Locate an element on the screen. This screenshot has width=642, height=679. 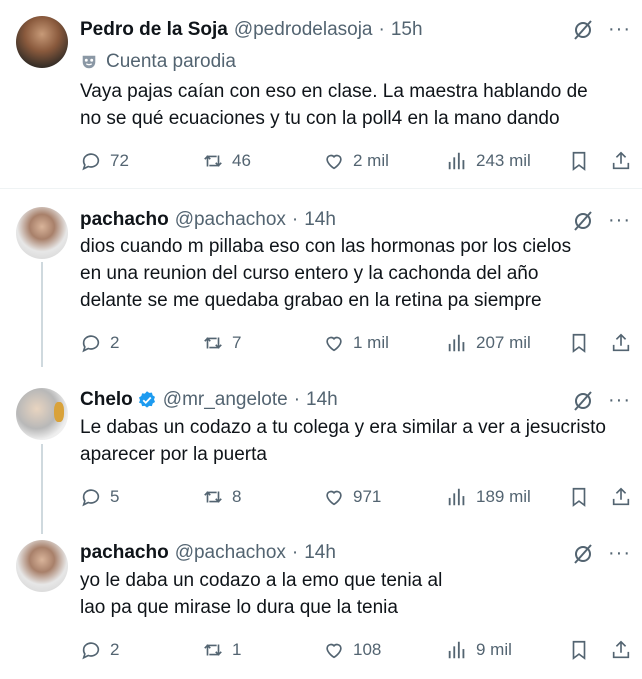
views-count: 243 mil is located at coordinates (503, 160).